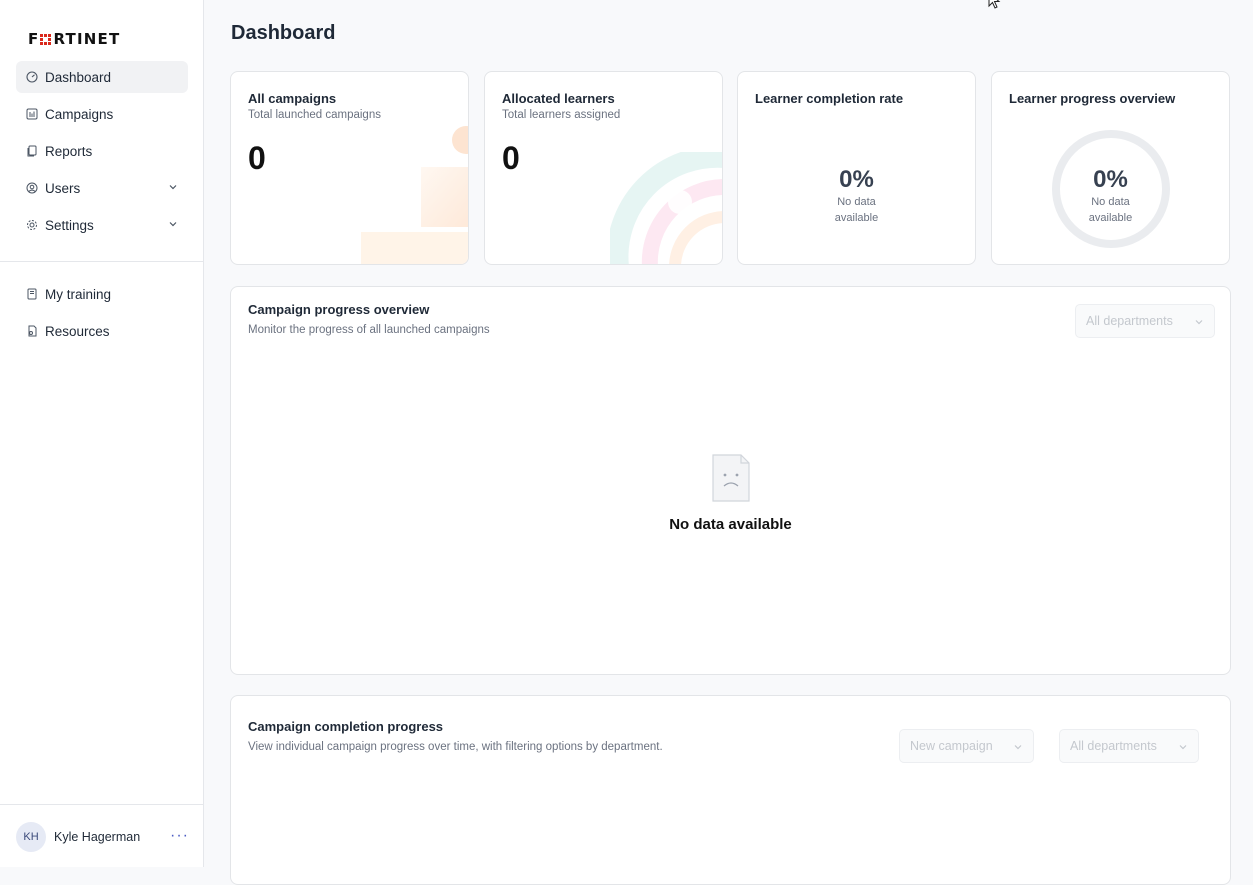 The height and width of the screenshot is (885, 1253). I want to click on sidebar-item-label: Resources, so click(77, 331).